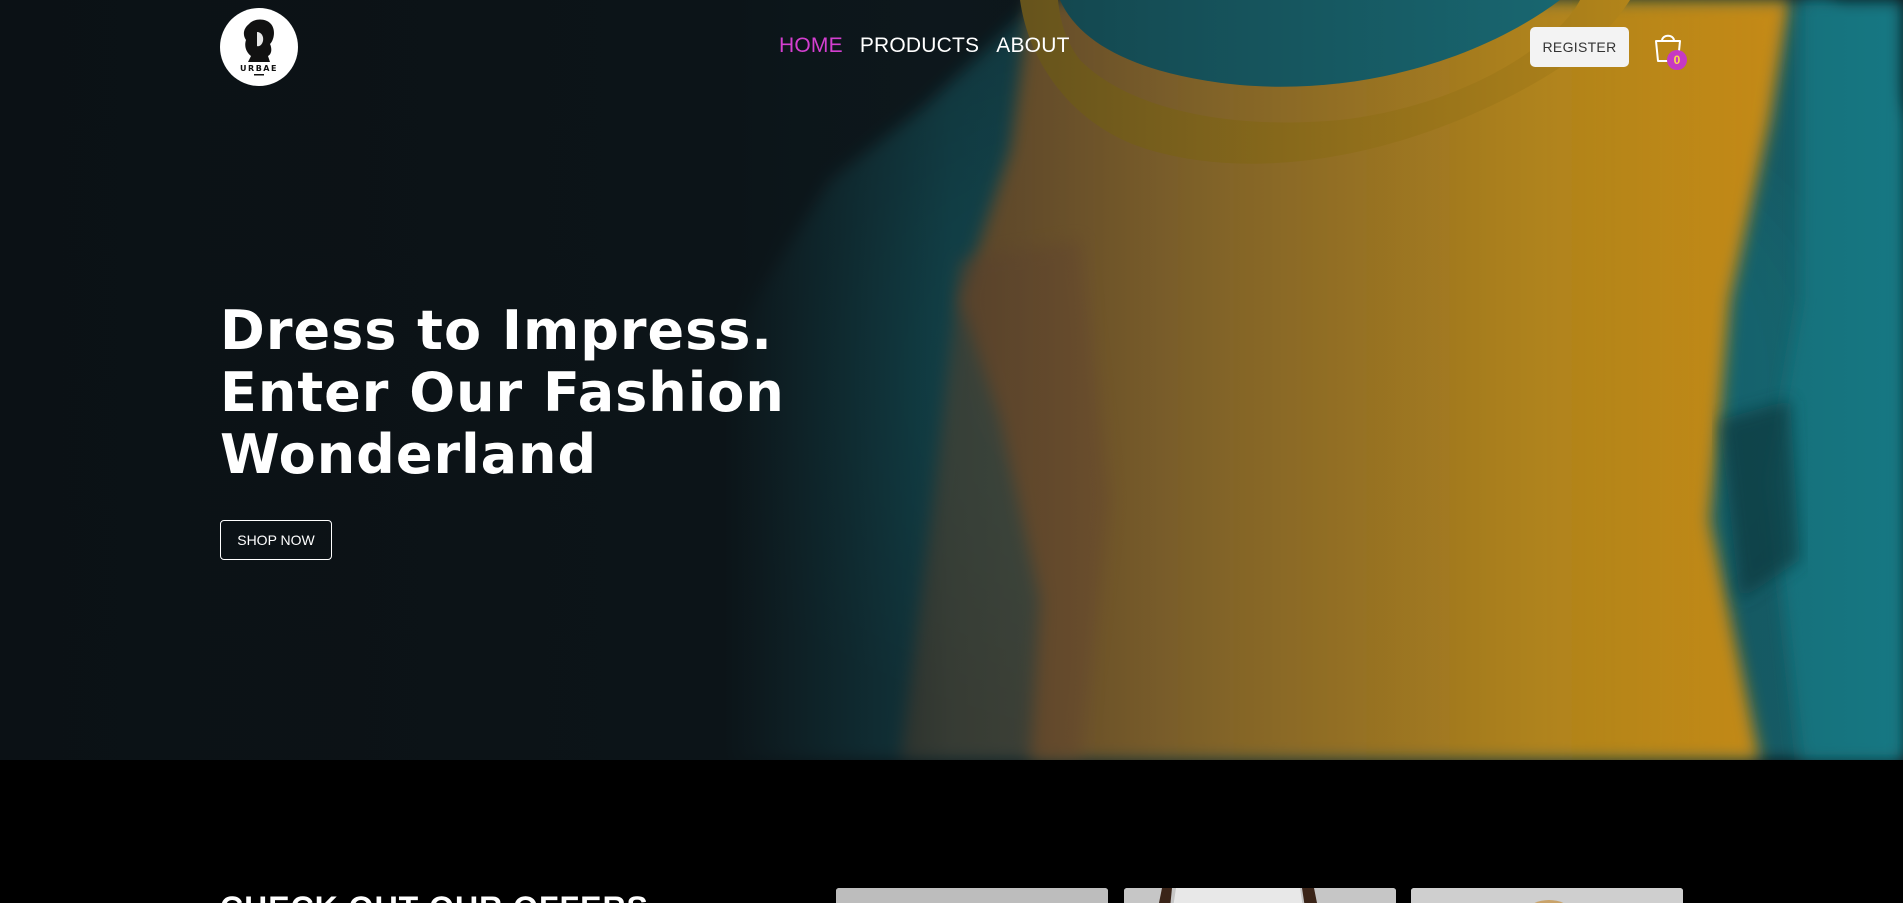 Image resolution: width=1903 pixels, height=903 pixels. What do you see at coordinates (1677, 60) in the screenshot?
I see `cart-count-badge: 0` at bounding box center [1677, 60].